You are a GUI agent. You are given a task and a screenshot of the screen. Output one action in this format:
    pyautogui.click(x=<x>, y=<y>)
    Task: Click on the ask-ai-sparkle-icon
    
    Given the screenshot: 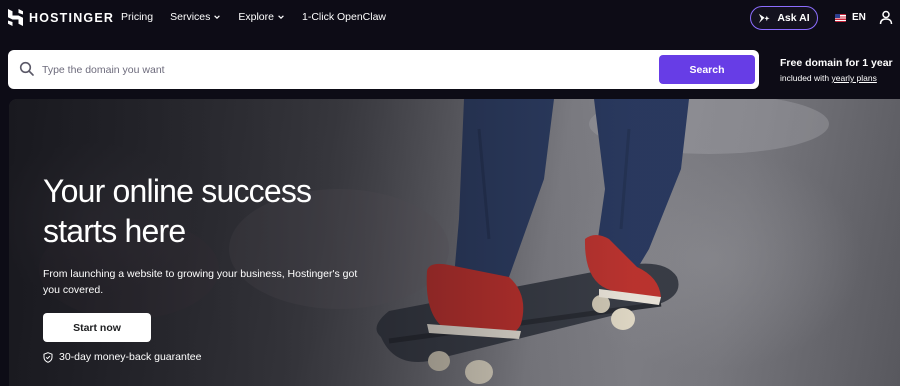 What is the action you would take?
    pyautogui.click(x=764, y=18)
    